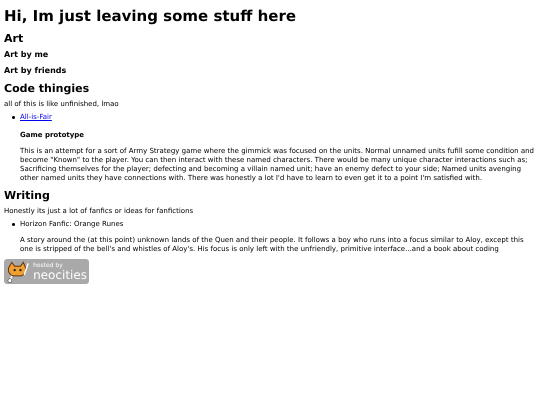 This screenshot has width=540, height=405. What do you see at coordinates (27, 55) in the screenshot?
I see `subsection-heading: Art by me` at bounding box center [27, 55].